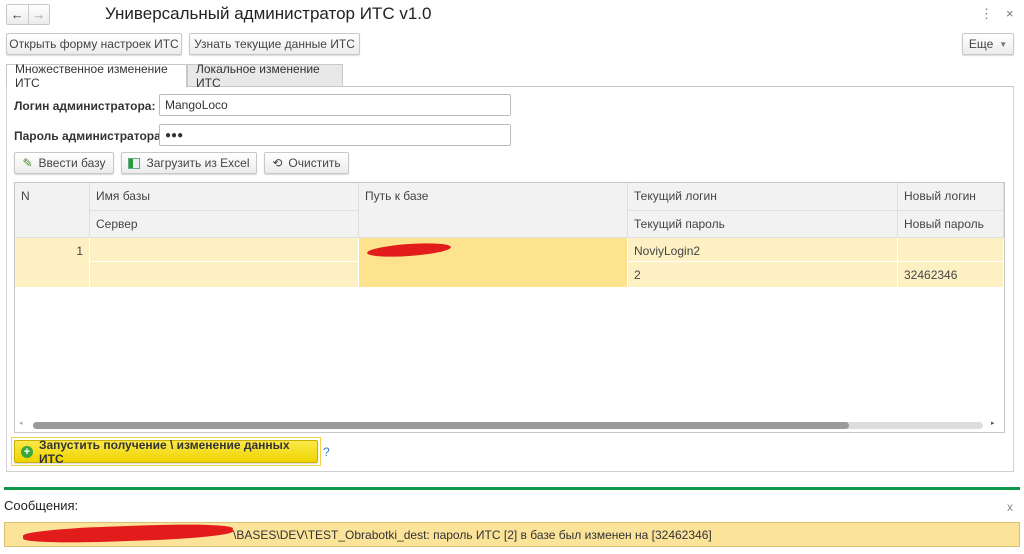 This screenshot has width=1024, height=554. What do you see at coordinates (512, 488) in the screenshot?
I see `messages-divider` at bounding box center [512, 488].